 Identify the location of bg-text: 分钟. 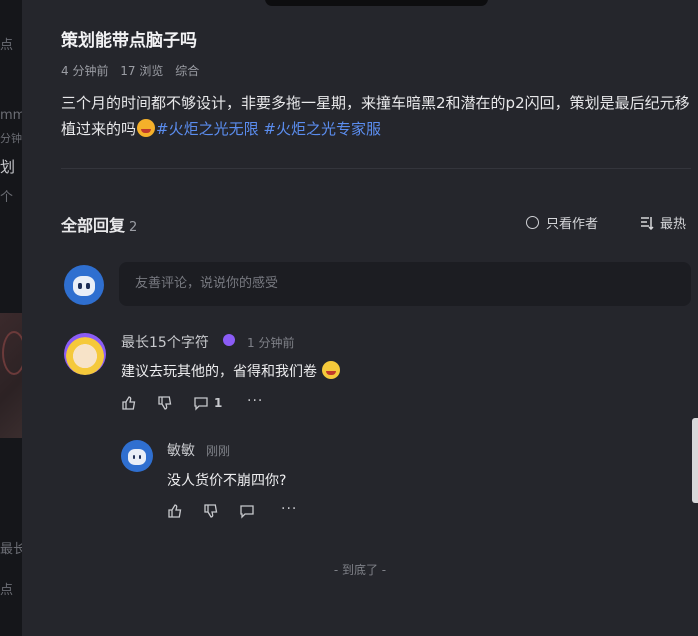
(11, 138).